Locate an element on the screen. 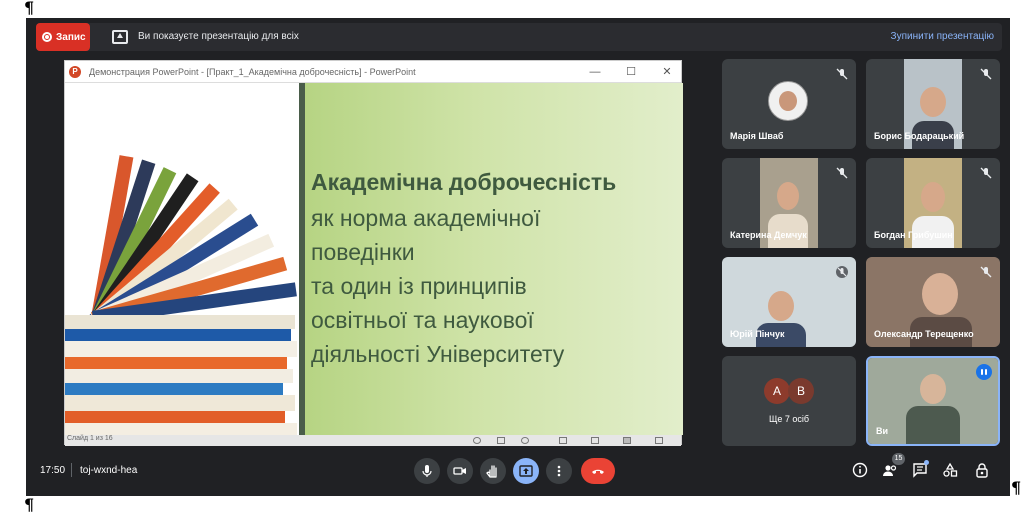 This screenshot has width=1024, height=514. slide-line: освітньої та наукової is located at coordinates (422, 320).